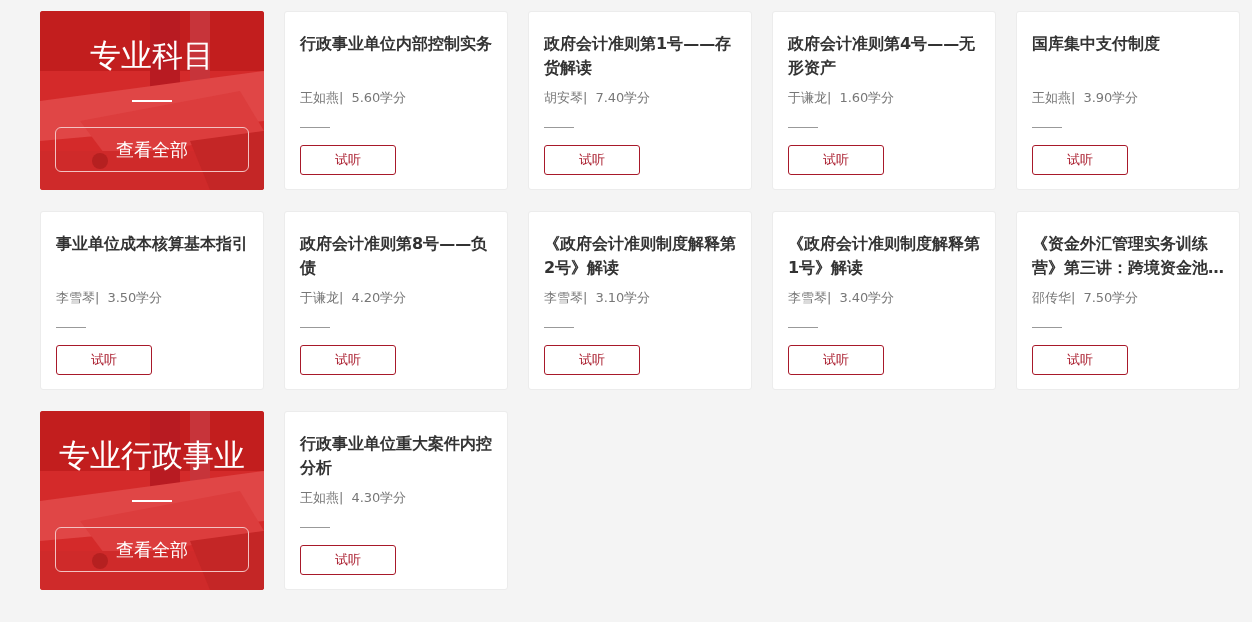 The height and width of the screenshot is (622, 1252). Describe the element at coordinates (623, 98) in the screenshot. I see `credits: 7.40学分` at that location.